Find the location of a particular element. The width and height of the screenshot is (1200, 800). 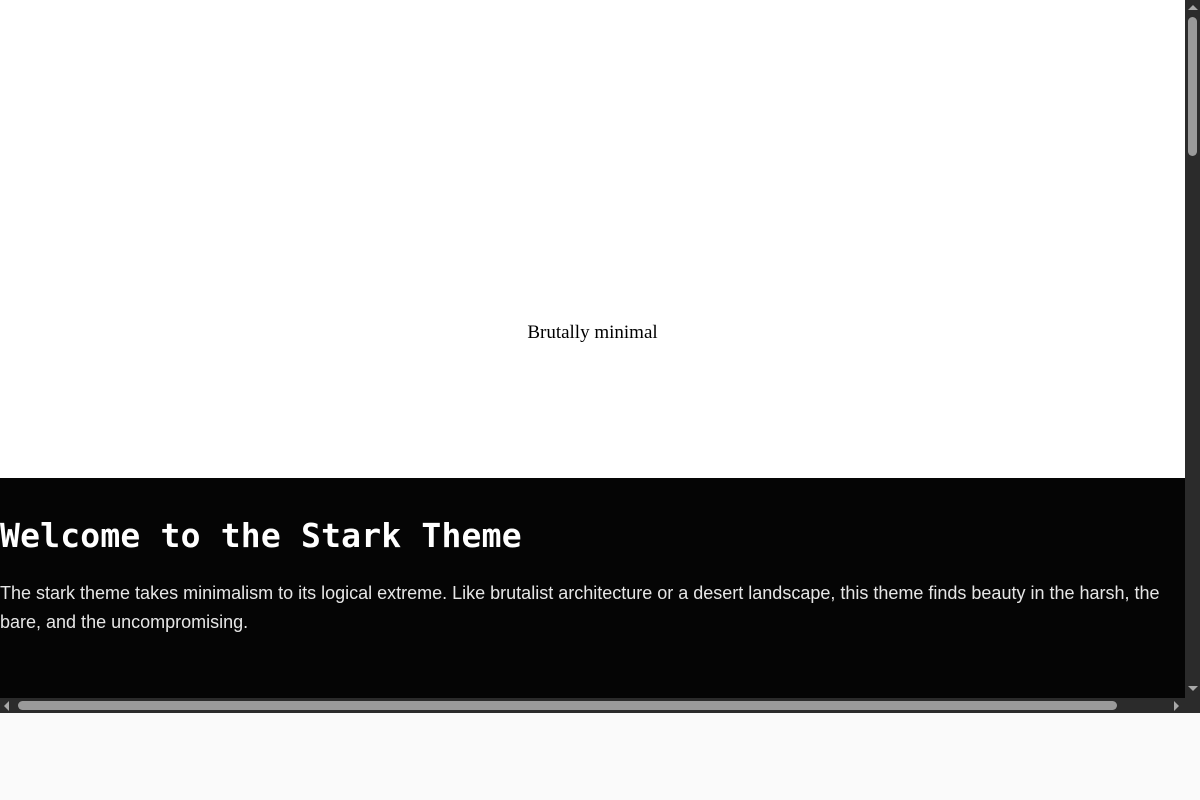

scroll-down-icon is located at coordinates (1193, 688).